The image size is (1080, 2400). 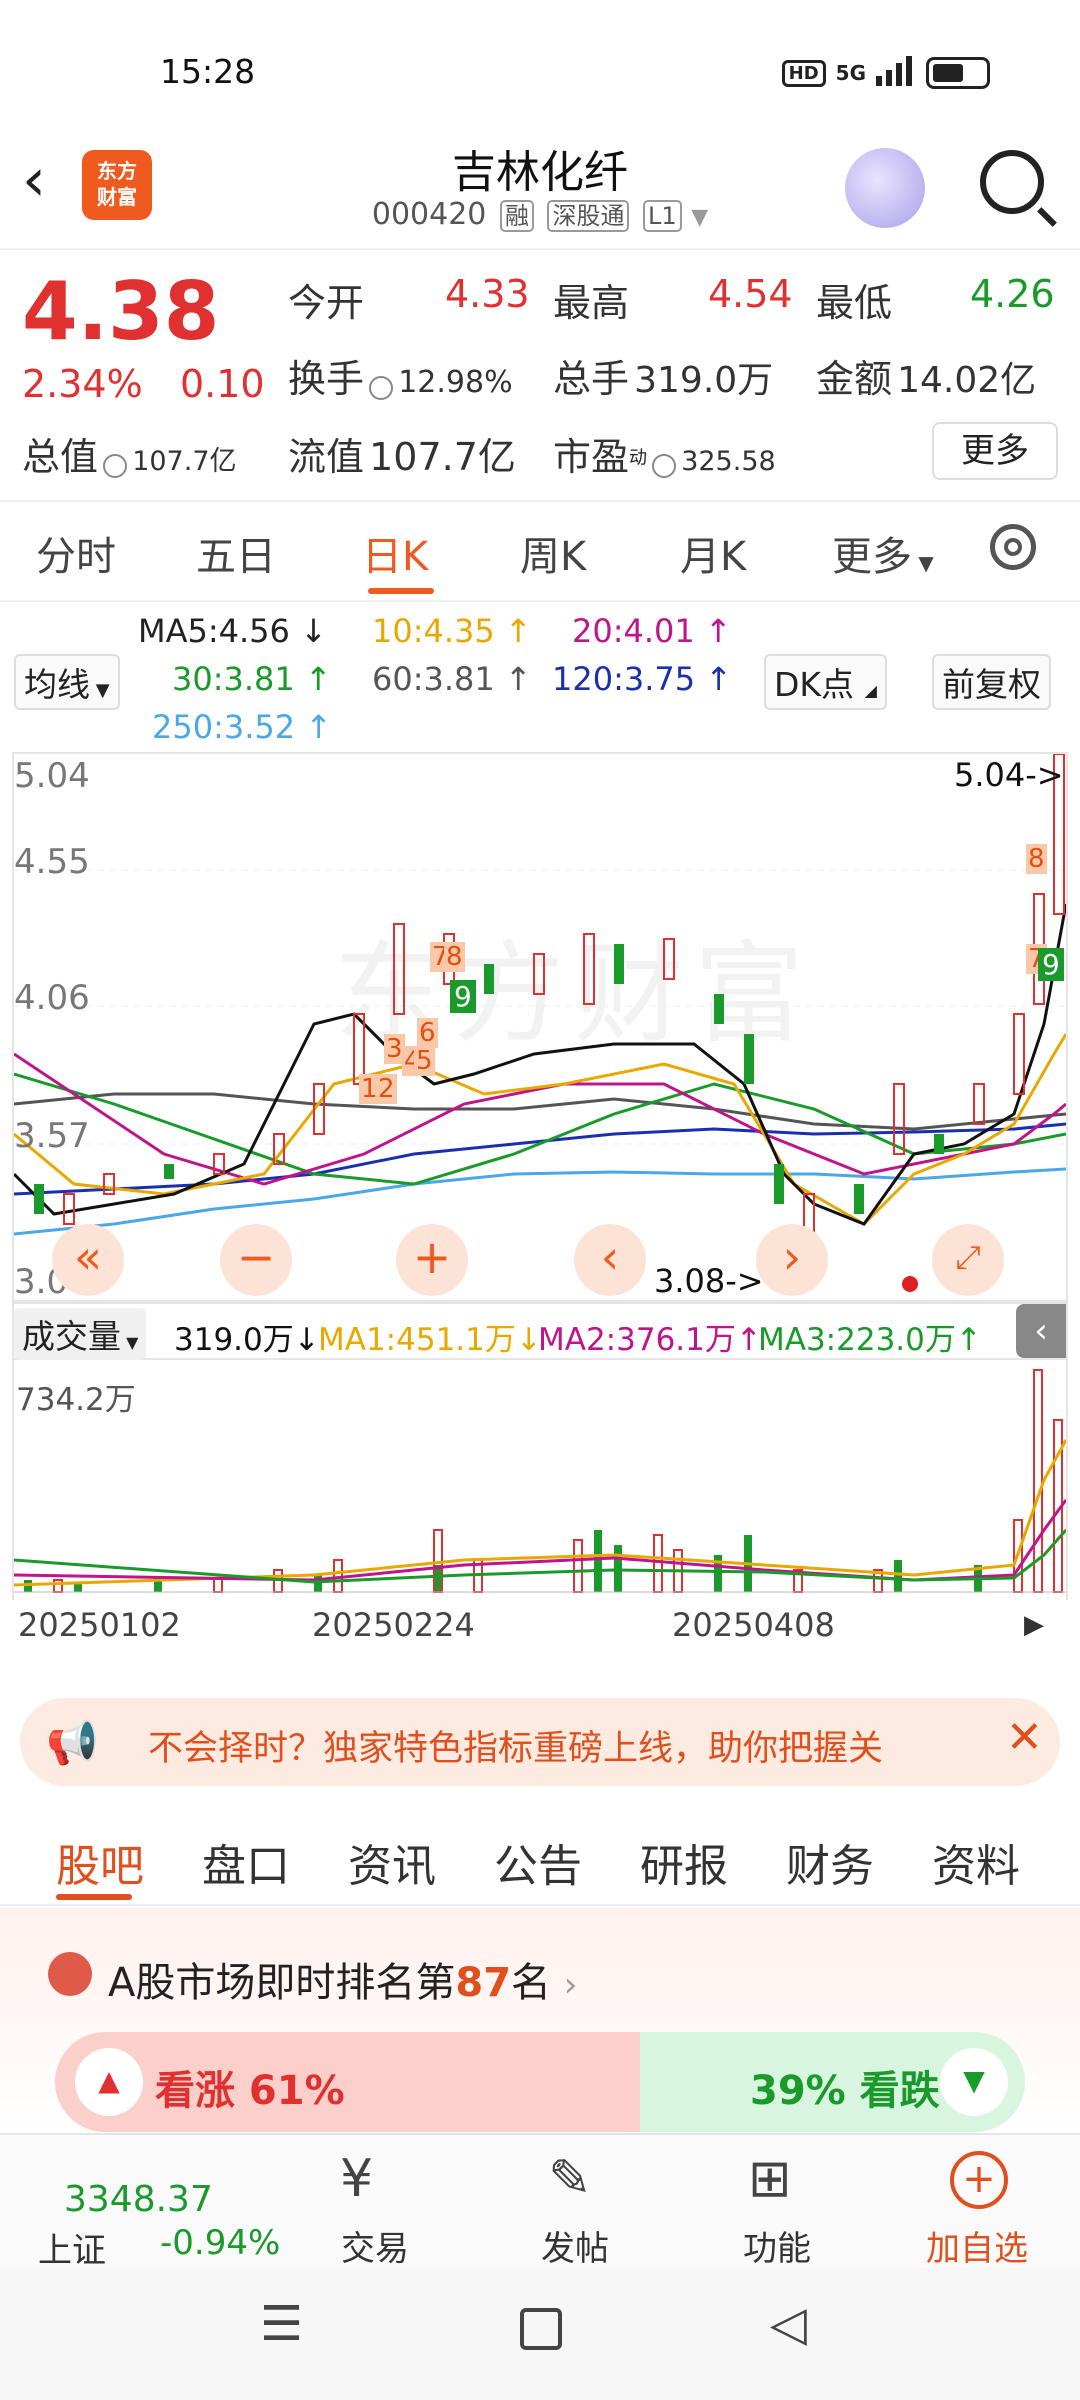 I want to click on nav-trade: 交易, so click(x=375, y=2245).